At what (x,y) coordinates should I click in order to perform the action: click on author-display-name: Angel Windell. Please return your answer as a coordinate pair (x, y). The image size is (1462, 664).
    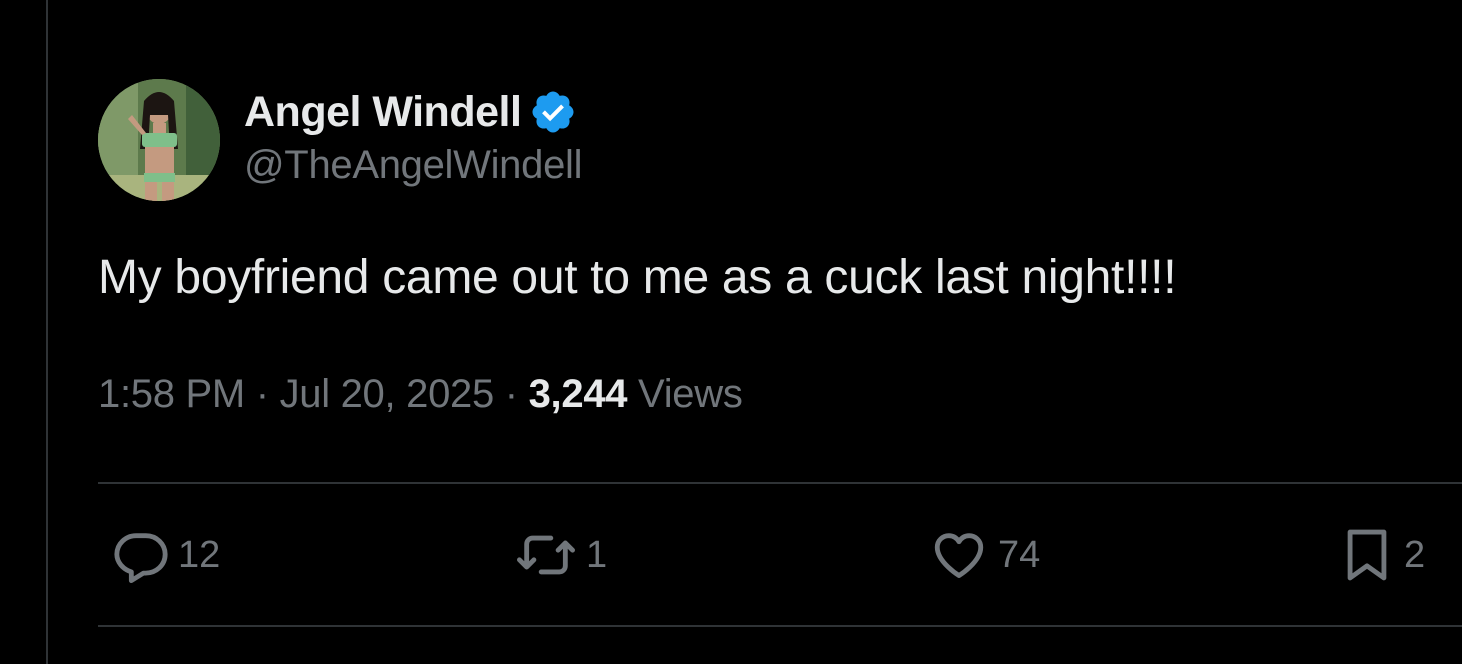
    Looking at the image, I should click on (383, 112).